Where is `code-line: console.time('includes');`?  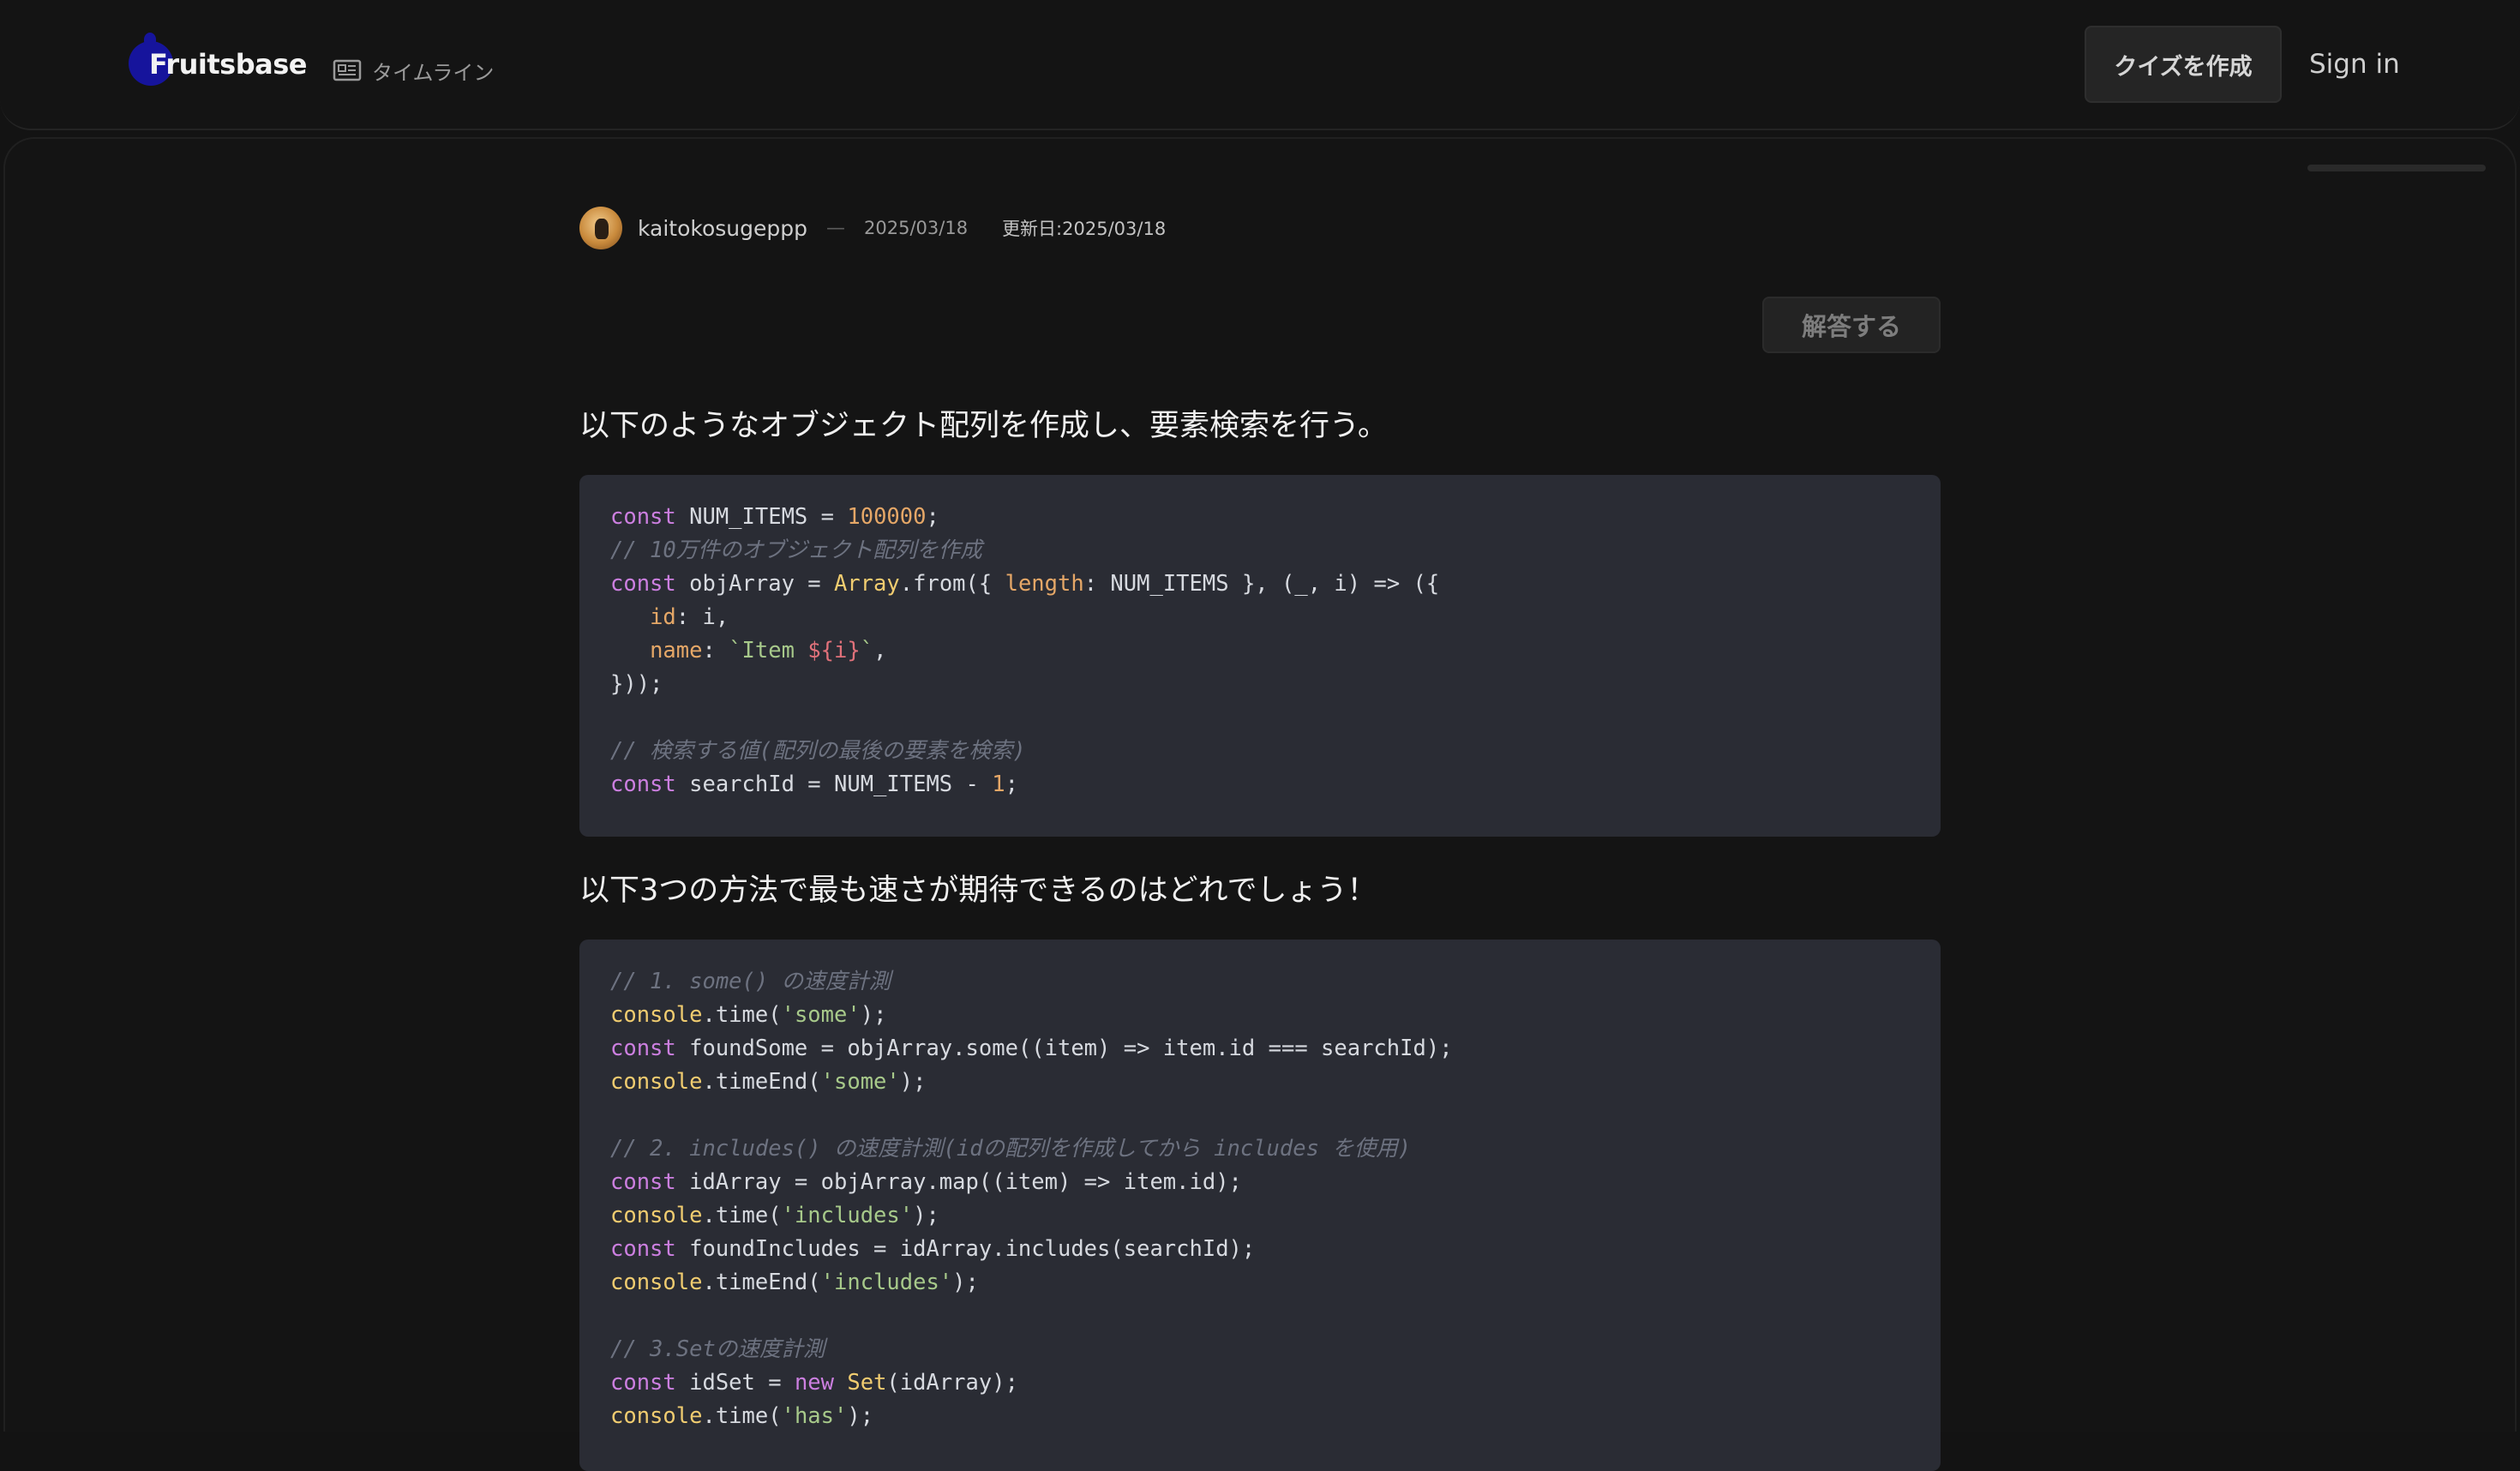
code-line: console.time('includes'); is located at coordinates (774, 1215).